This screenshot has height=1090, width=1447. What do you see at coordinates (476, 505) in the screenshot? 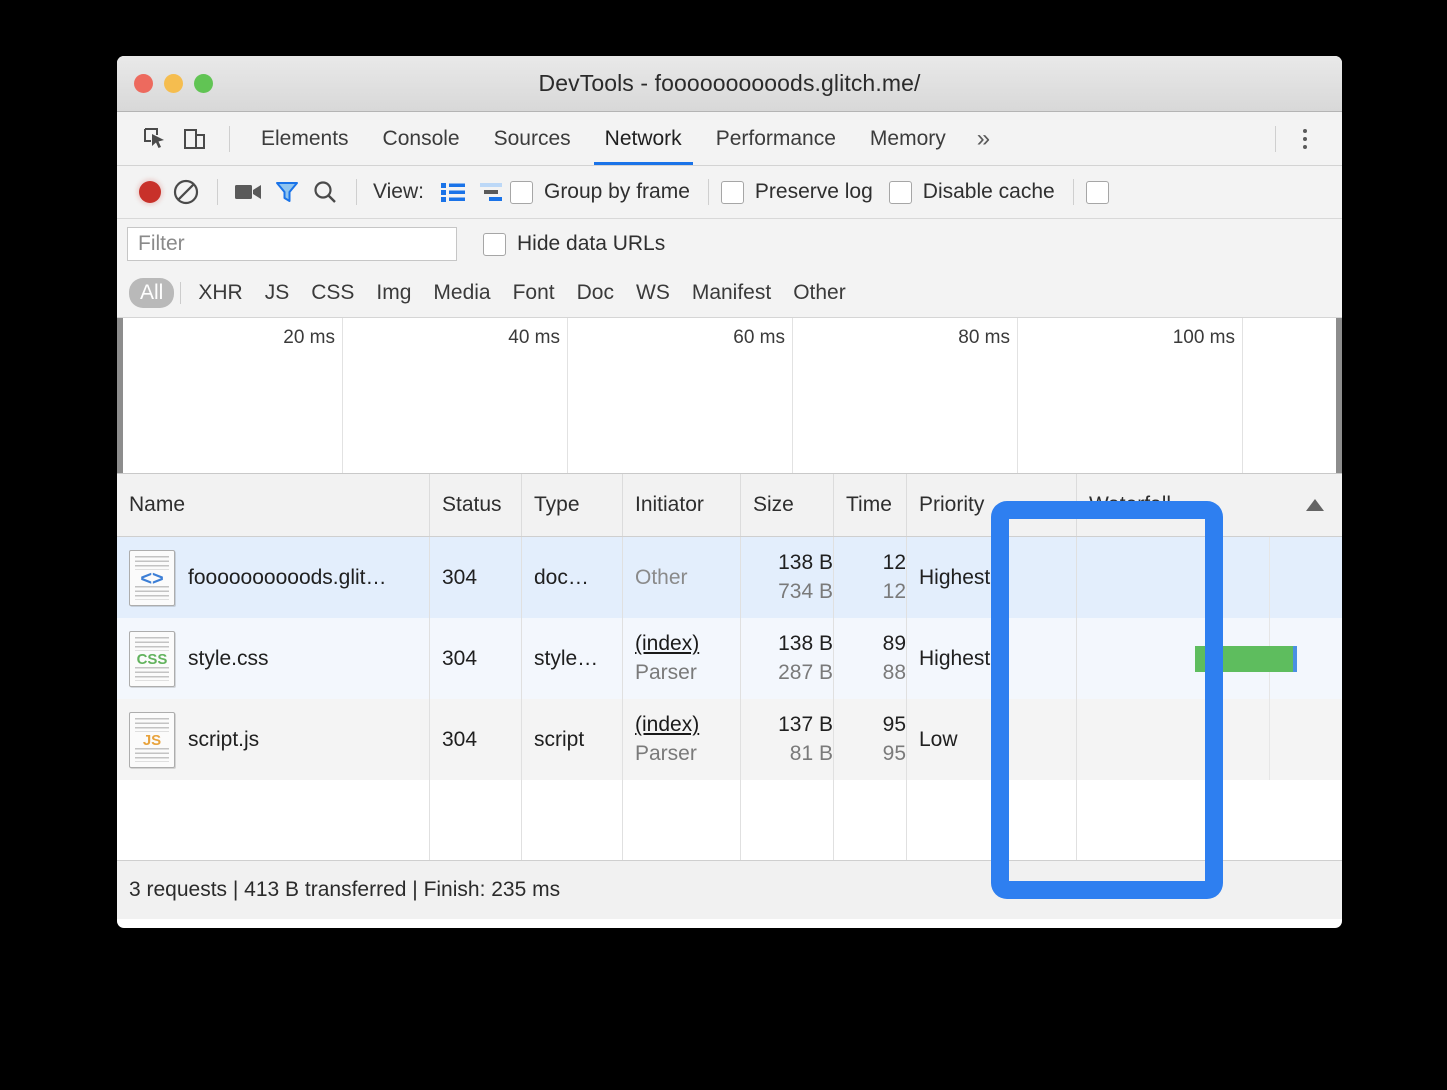
I see `column-header-status: Status` at bounding box center [476, 505].